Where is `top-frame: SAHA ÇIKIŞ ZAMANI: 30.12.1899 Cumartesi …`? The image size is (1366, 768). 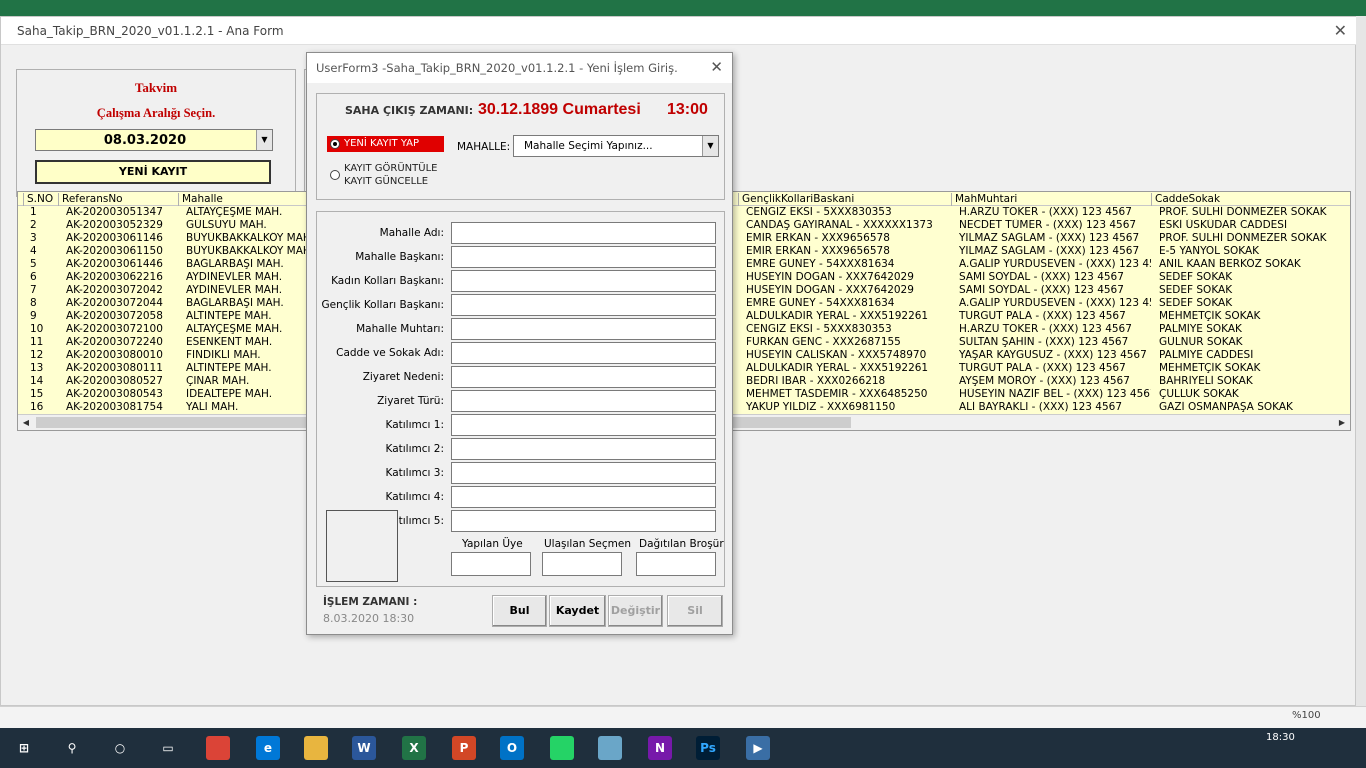 top-frame: SAHA ÇIKIŞ ZAMANI: 30.12.1899 Cumartesi … is located at coordinates (520, 146).